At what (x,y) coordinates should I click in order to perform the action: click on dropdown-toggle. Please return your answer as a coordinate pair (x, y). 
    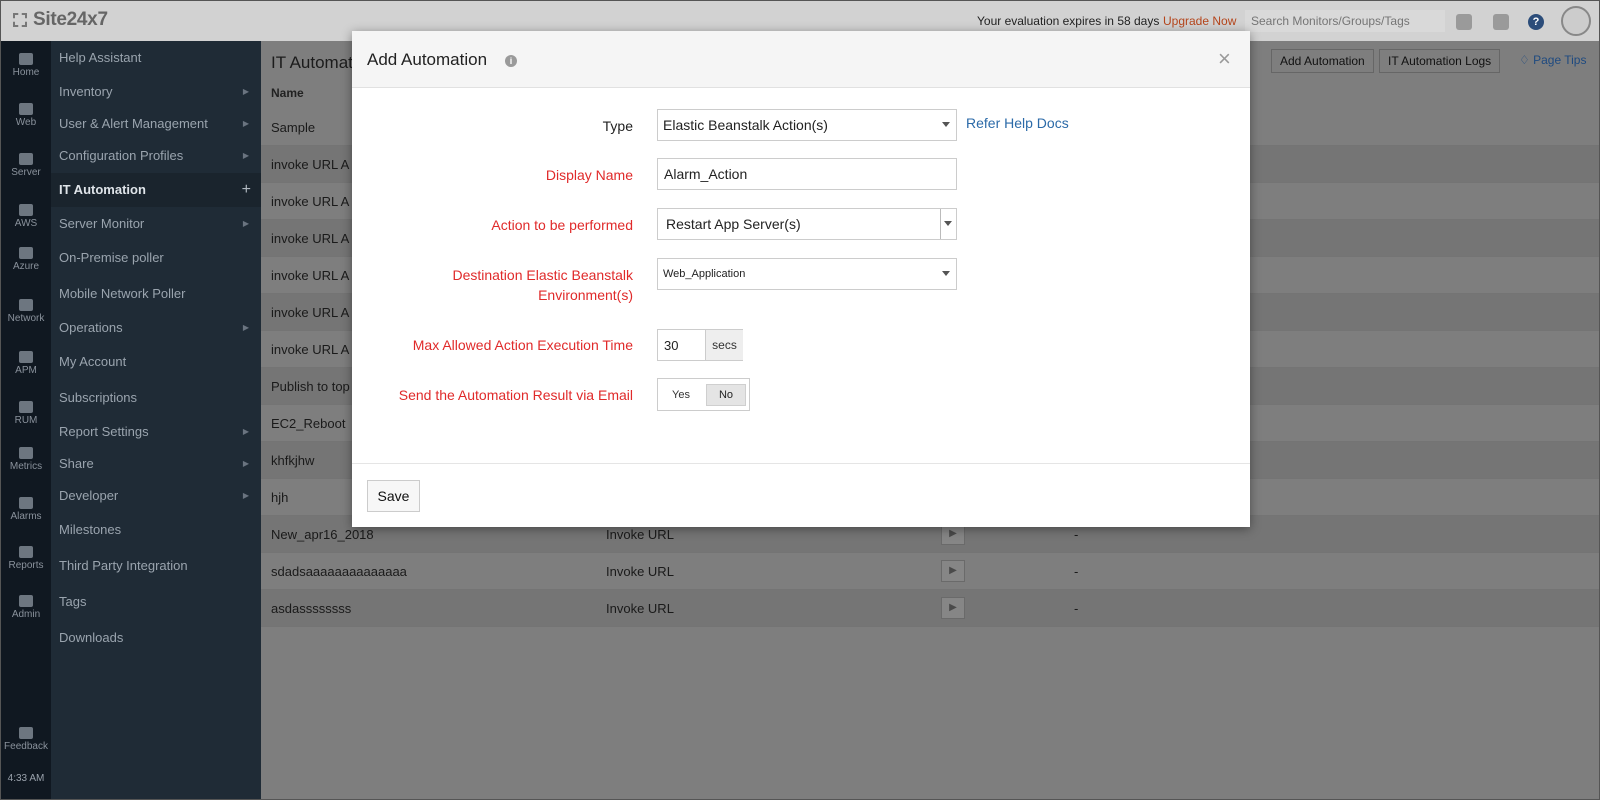
    Looking at the image, I should click on (948, 224).